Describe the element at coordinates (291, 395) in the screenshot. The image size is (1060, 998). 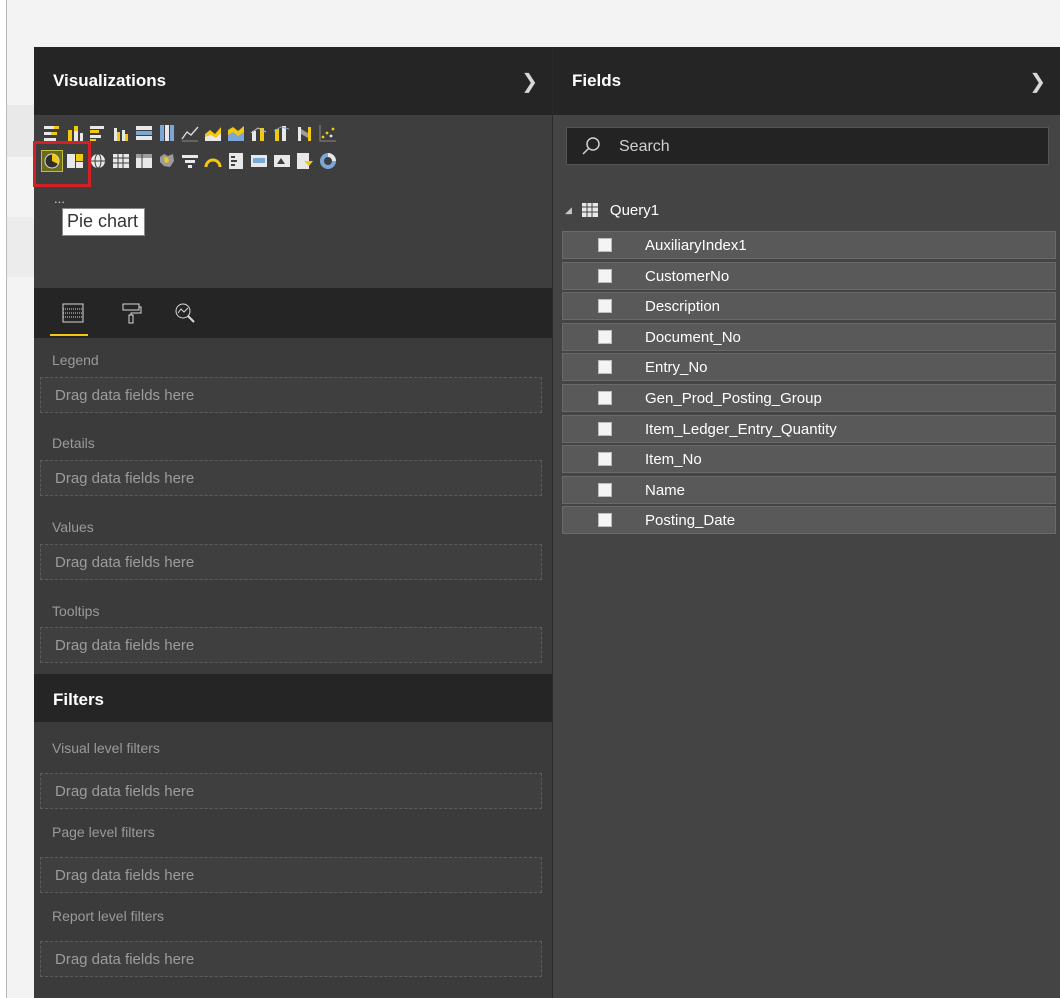
I see `well-drop-zone-legend: Drag data fields here` at that location.